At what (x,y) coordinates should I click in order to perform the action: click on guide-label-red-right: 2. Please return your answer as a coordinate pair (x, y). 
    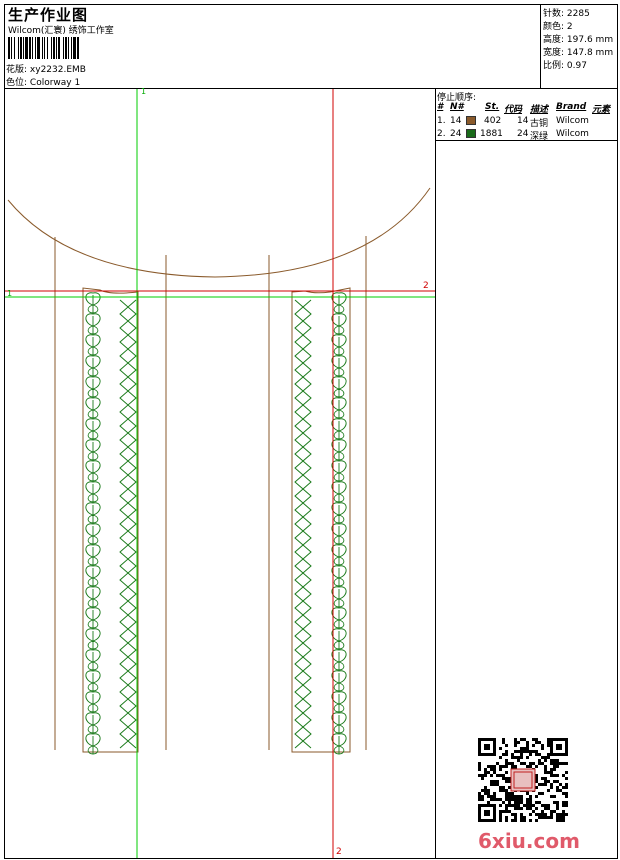
    Looking at the image, I should click on (426, 286).